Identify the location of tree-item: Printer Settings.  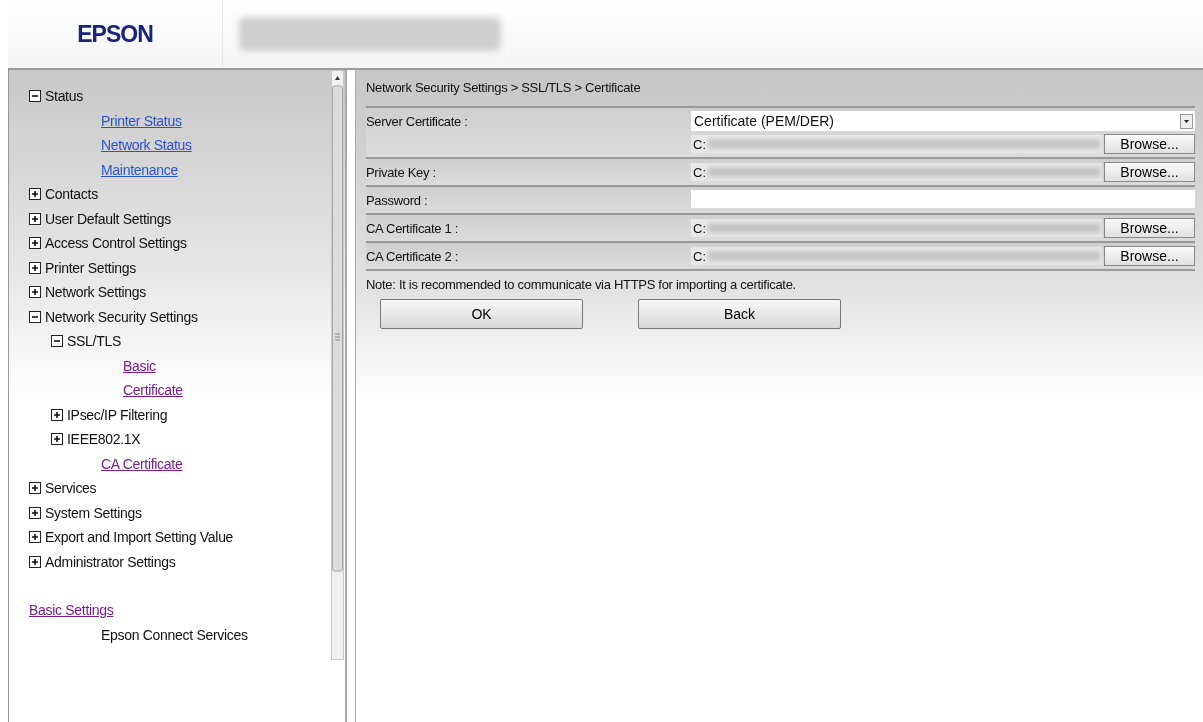
(90, 267).